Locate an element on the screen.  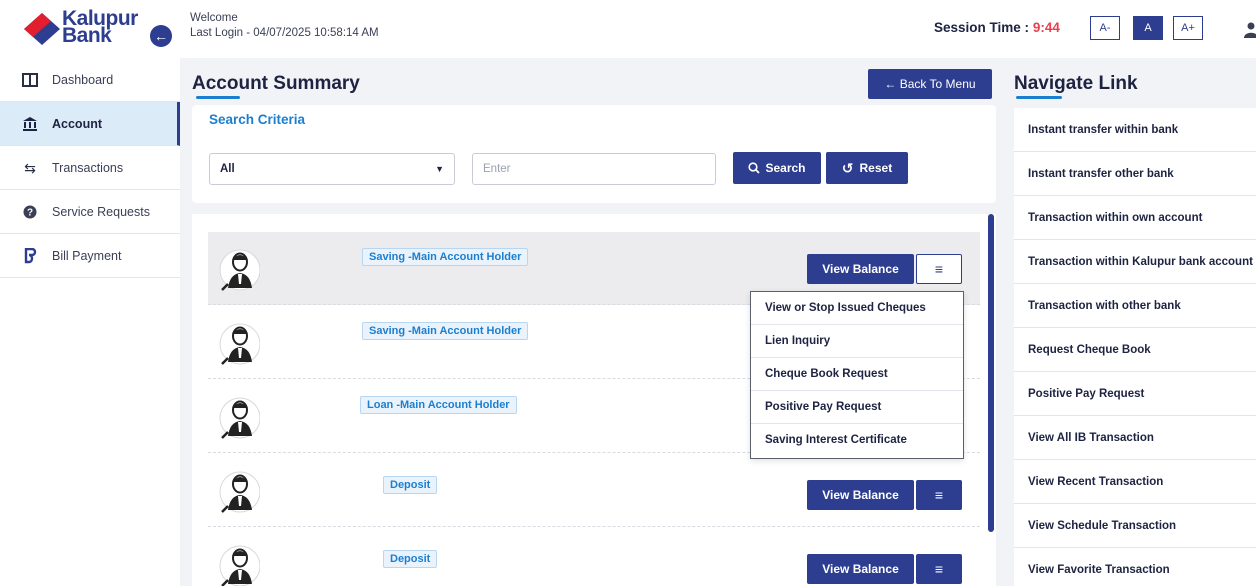
sidebar-item-account: Account is located at coordinates (90, 124).